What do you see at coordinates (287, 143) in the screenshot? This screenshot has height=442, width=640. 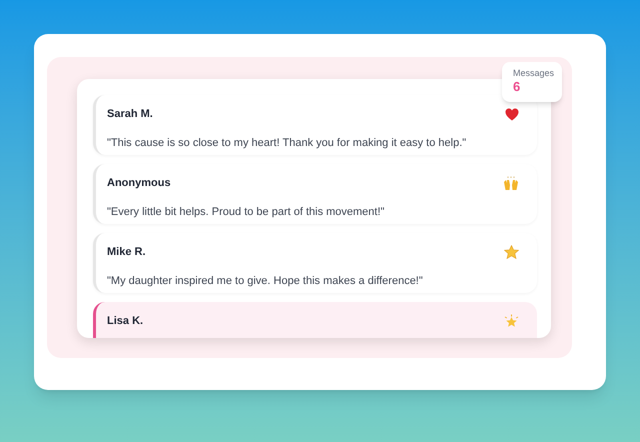 I see `message-text: "This cause is so close to my heart! Thank you for making it easy to help."` at bounding box center [287, 143].